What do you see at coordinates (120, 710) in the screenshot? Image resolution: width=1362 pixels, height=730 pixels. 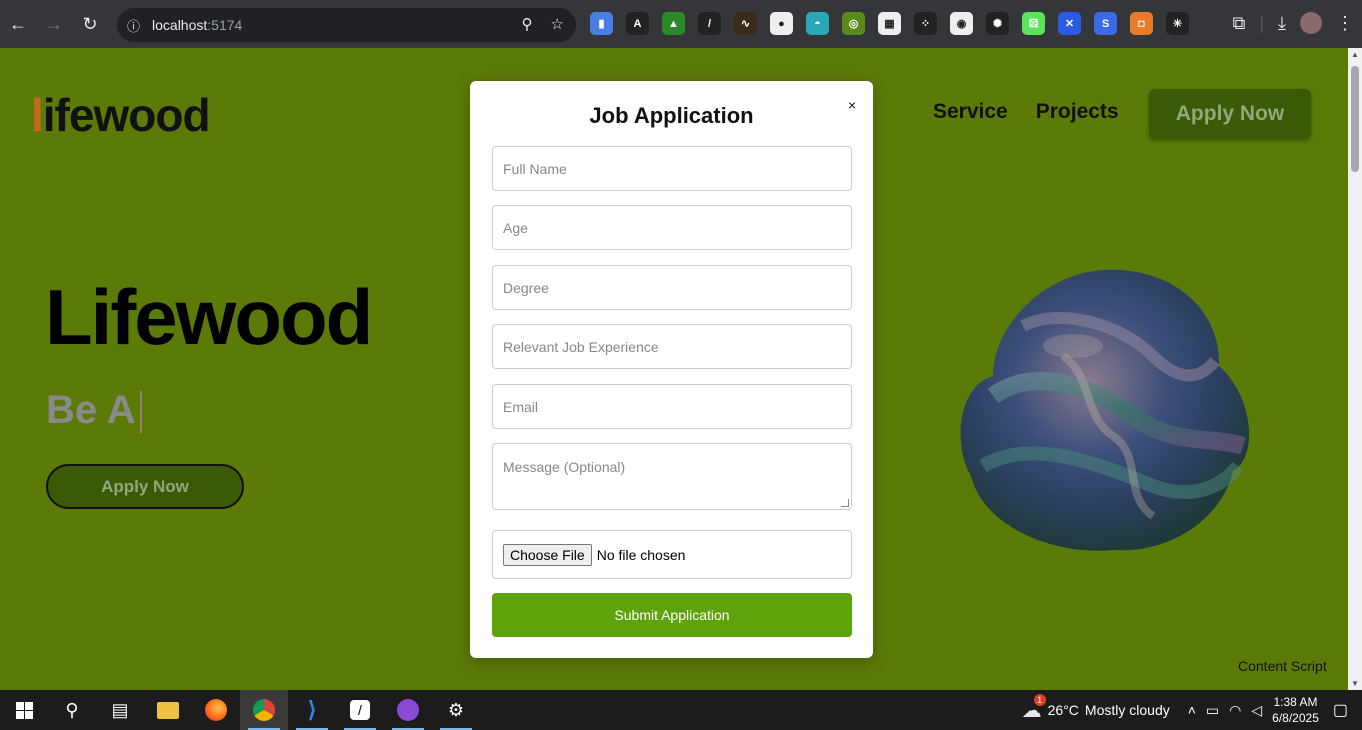 I see `task-view-icon: ▤` at bounding box center [120, 710].